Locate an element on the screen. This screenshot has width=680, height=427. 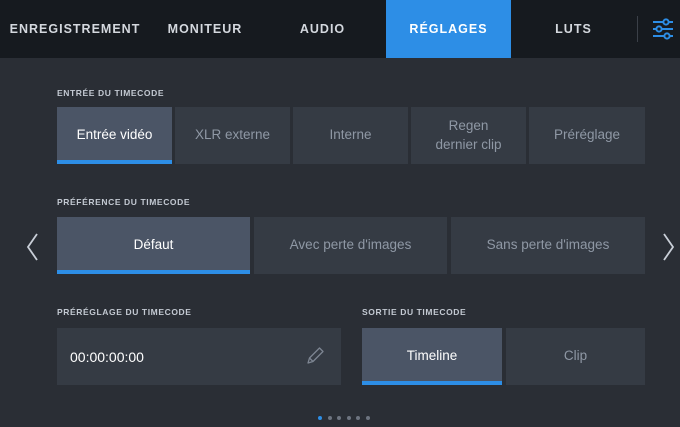
option-prereglage: Préréglage is located at coordinates (587, 135).